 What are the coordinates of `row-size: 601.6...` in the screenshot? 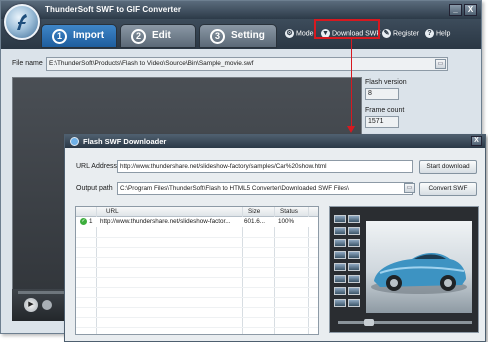 It's located at (255, 221).